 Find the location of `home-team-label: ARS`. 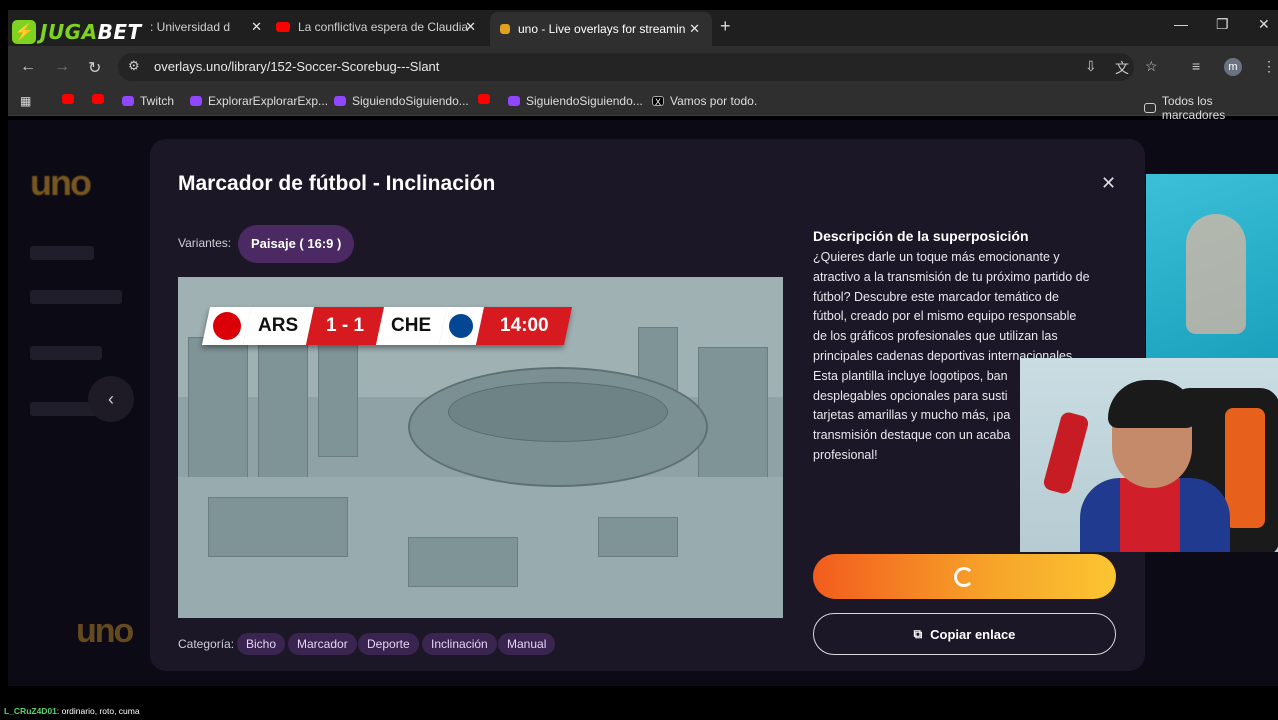

home-team-label: ARS is located at coordinates (278, 325).